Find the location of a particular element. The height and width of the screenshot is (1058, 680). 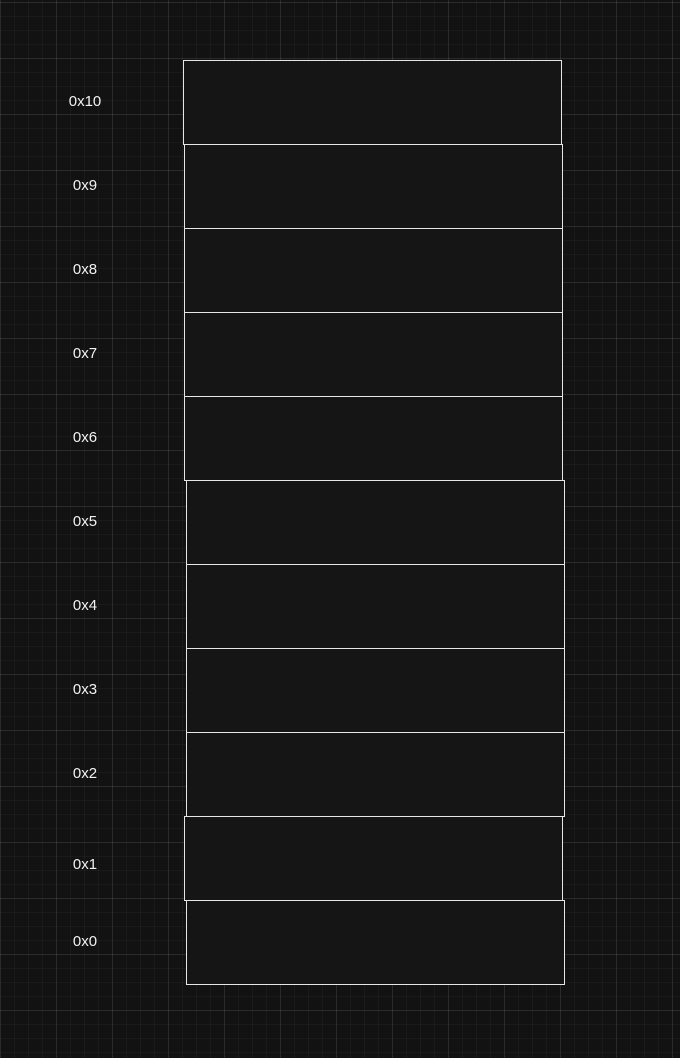

memory-address-label: 0x7 is located at coordinates (85, 353).